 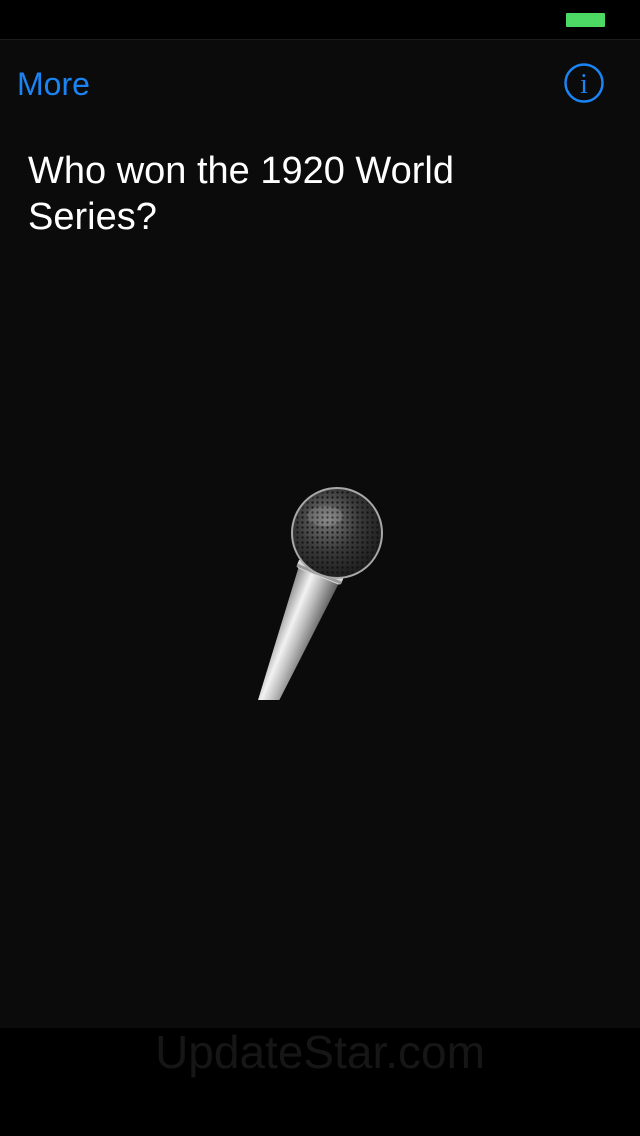 What do you see at coordinates (585, 20) in the screenshot?
I see `battery-icon` at bounding box center [585, 20].